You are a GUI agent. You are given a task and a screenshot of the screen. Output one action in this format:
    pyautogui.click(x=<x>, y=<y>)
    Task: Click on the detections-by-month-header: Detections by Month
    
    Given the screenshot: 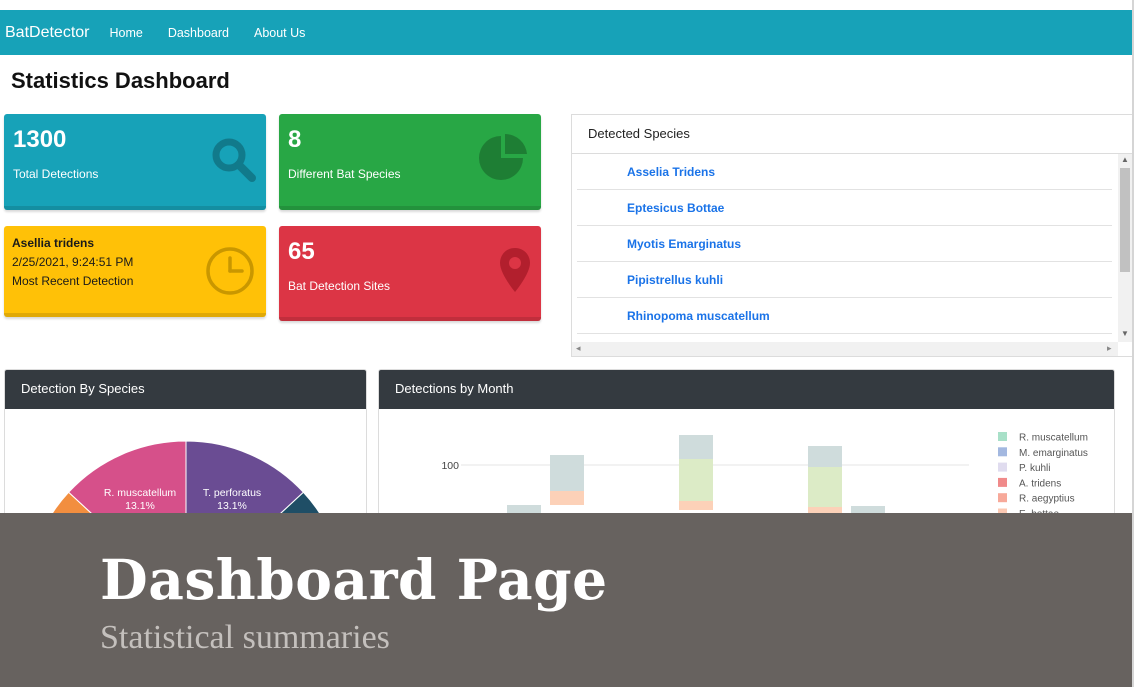 What is the action you would take?
    pyautogui.click(x=746, y=389)
    